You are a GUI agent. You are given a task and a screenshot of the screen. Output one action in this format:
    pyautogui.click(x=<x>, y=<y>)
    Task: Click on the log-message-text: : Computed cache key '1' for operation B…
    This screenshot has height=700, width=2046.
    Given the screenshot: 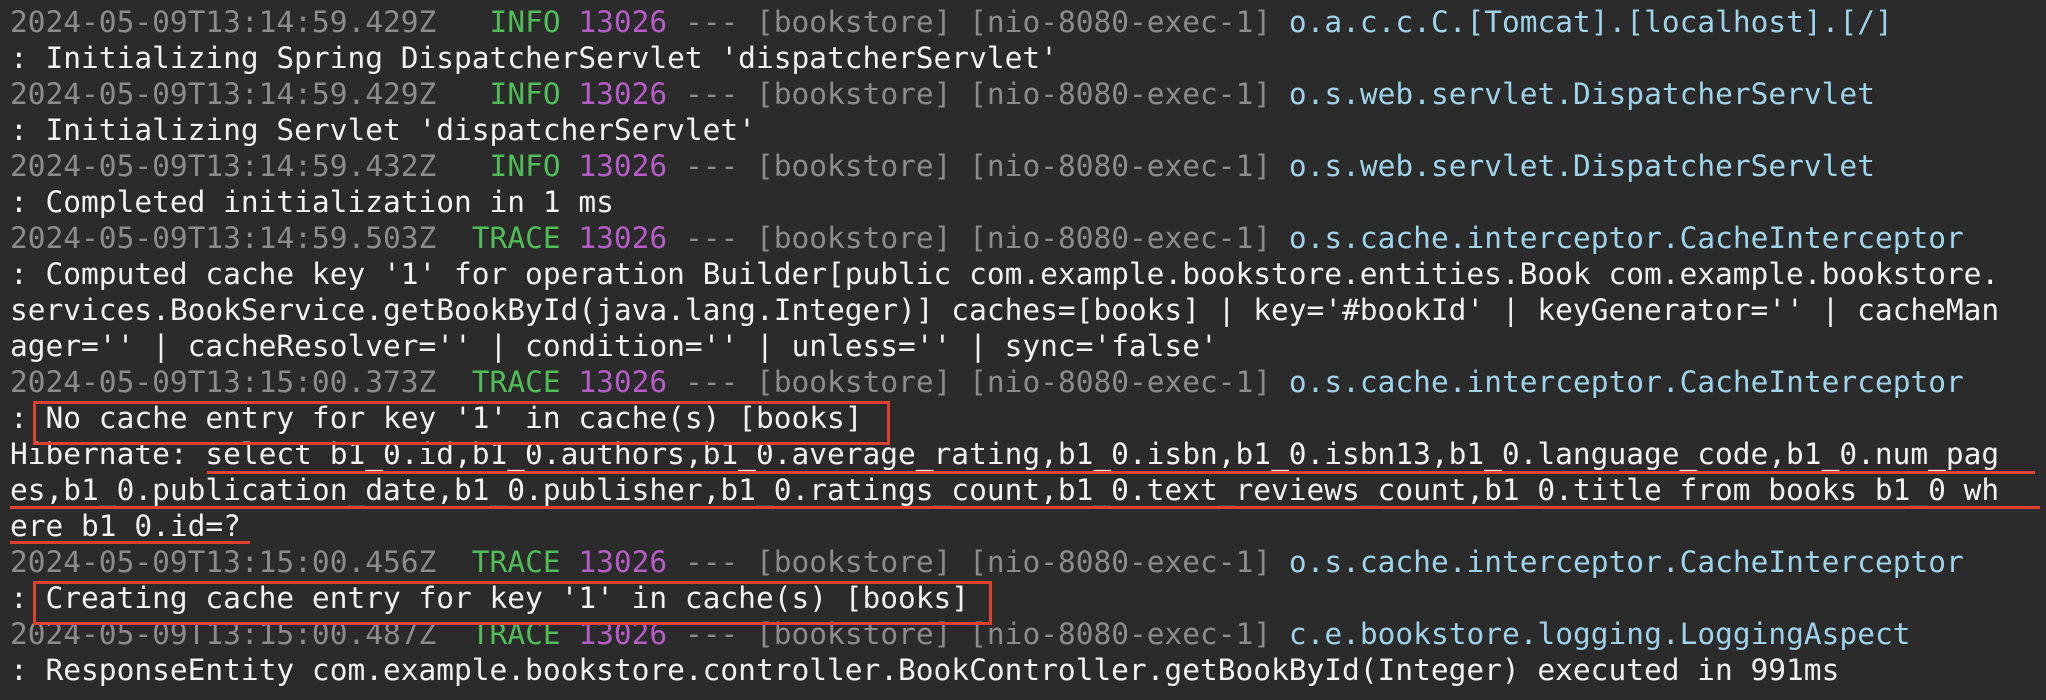 What is the action you would take?
    pyautogui.click(x=1005, y=274)
    